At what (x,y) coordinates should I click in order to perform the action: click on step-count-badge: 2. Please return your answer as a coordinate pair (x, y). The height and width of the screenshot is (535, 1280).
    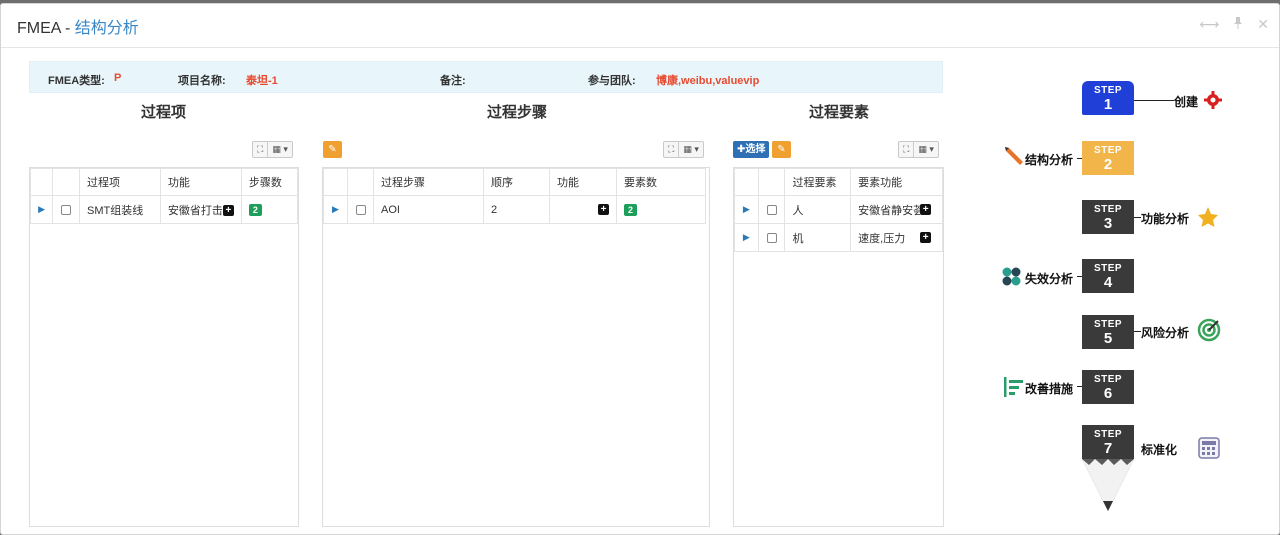
    Looking at the image, I should click on (255, 209).